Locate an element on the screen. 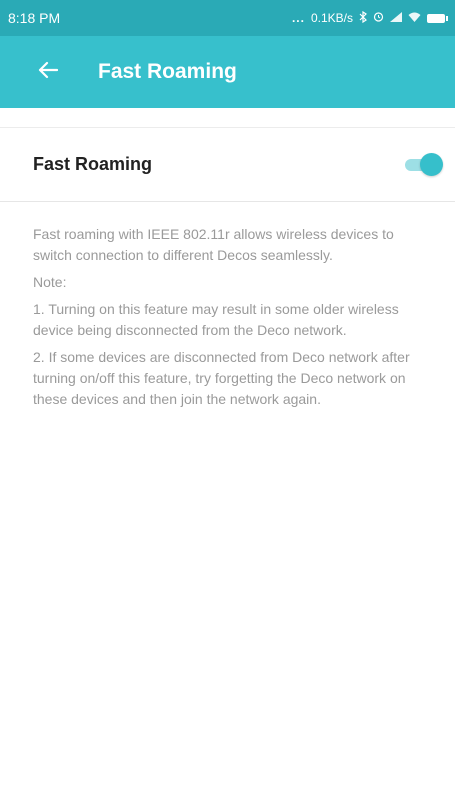 The height and width of the screenshot is (803, 455). alarm-icon is located at coordinates (378, 18).